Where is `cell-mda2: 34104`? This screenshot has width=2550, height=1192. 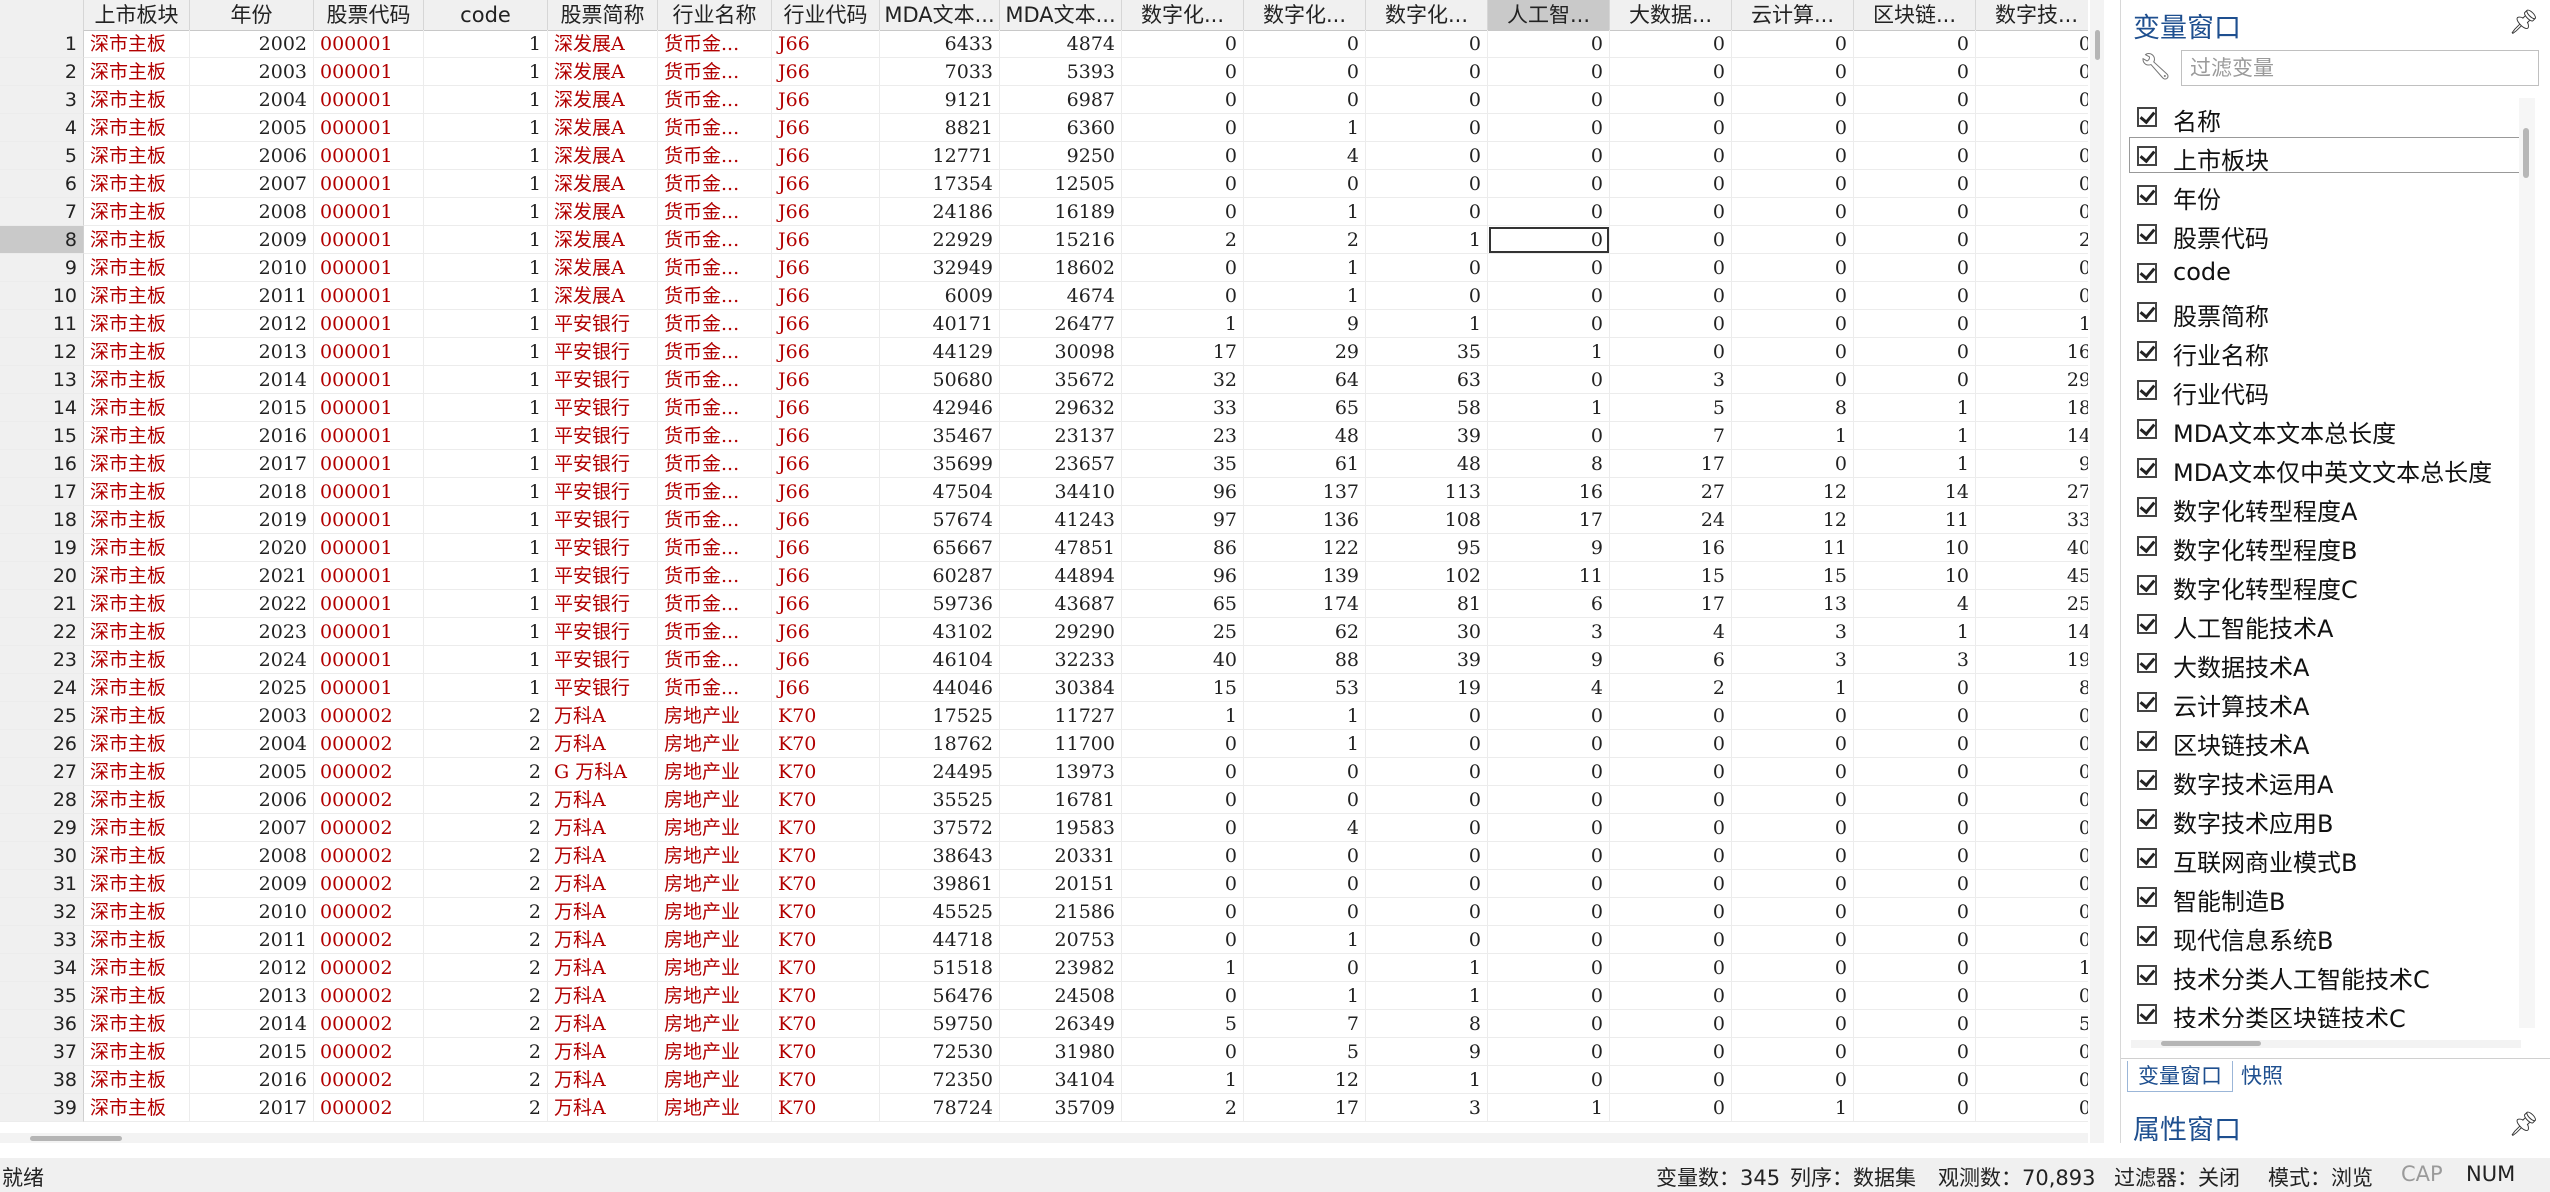 cell-mda2: 34104 is located at coordinates (1061, 1080).